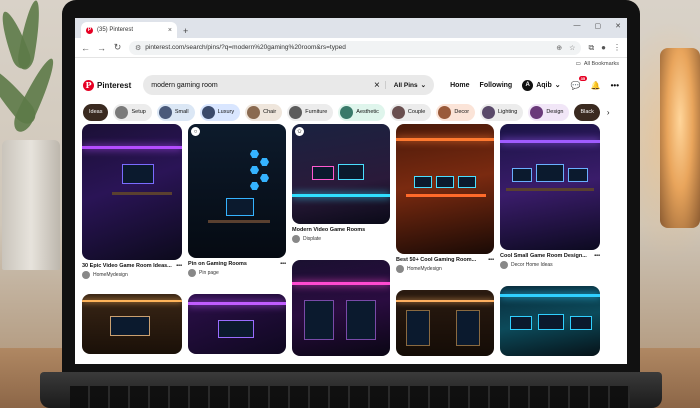 This screenshot has height=408, width=700. I want to click on chip-couple: Couple, so click(410, 112).